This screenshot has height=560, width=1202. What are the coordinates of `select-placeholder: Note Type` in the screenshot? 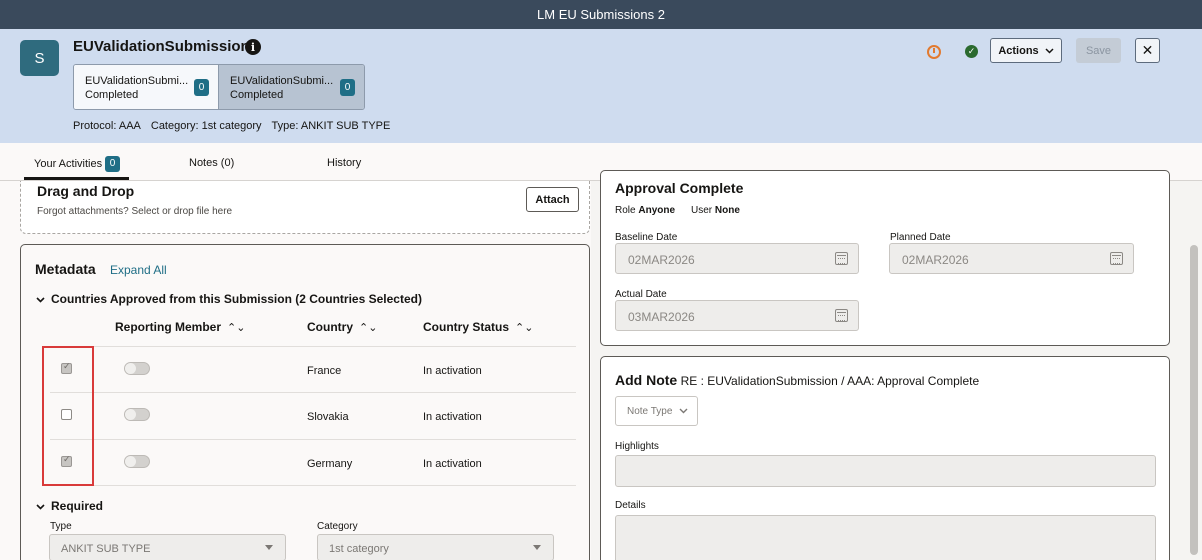 It's located at (650, 411).